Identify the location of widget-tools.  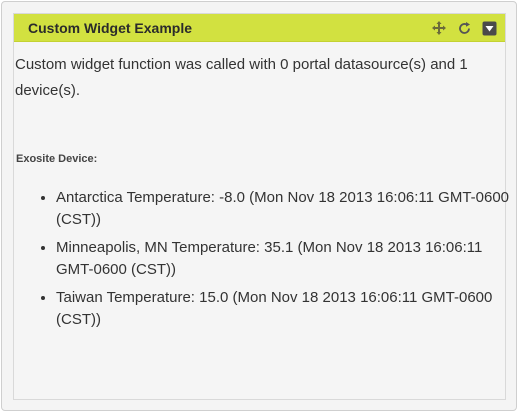
(464, 28).